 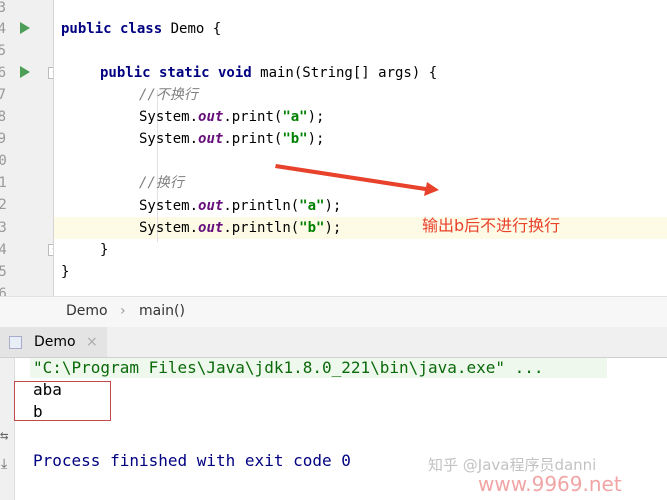 I want to click on close-icon: ×, so click(x=92, y=342).